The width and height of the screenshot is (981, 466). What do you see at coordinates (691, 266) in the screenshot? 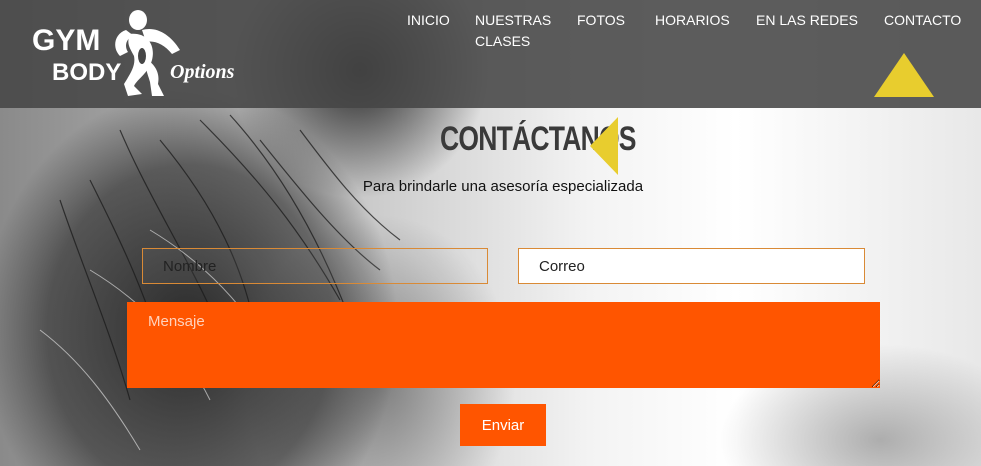
I see `email-field` at bounding box center [691, 266].